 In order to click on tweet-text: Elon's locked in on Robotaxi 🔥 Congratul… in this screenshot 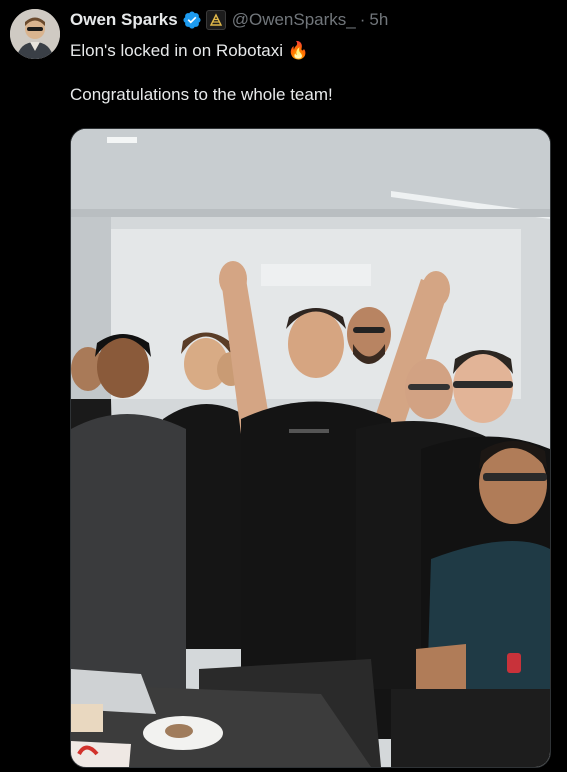, I will do `click(310, 73)`.